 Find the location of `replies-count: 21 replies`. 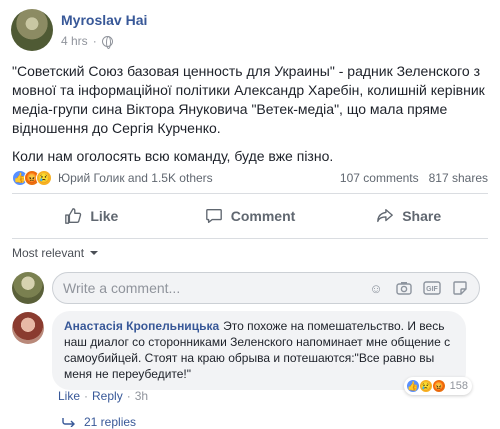

replies-count: 21 replies is located at coordinates (110, 422).